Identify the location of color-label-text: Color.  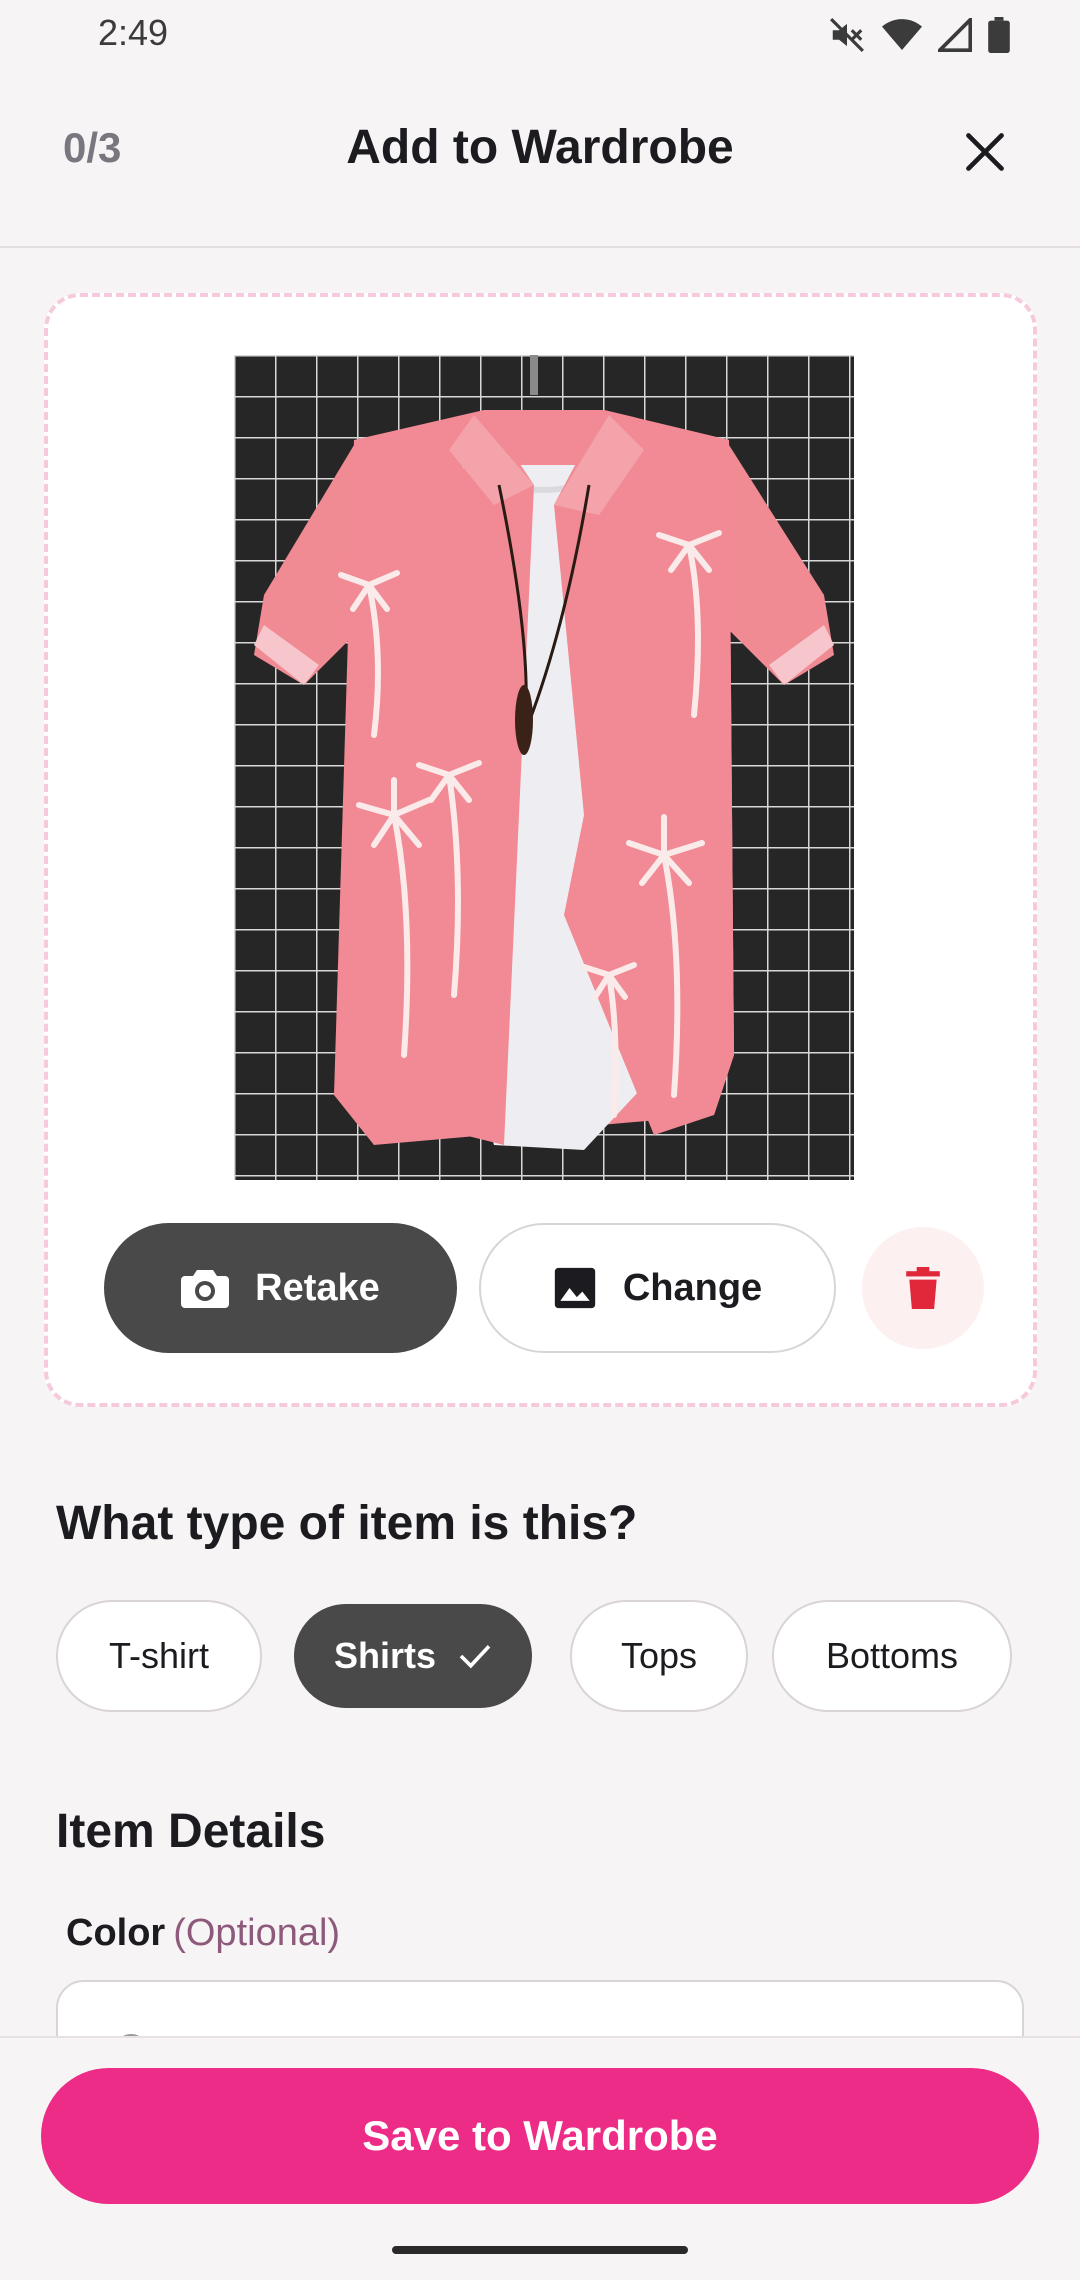
(116, 1933).